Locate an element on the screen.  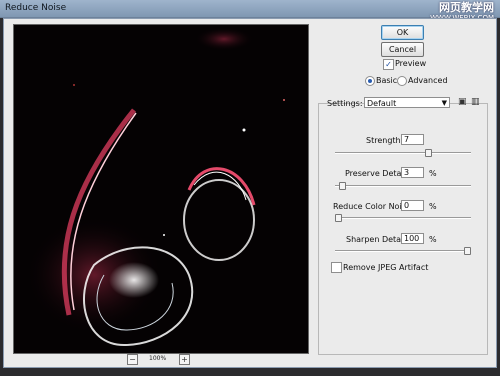
advanced-label: Advanced is located at coordinates (428, 80).